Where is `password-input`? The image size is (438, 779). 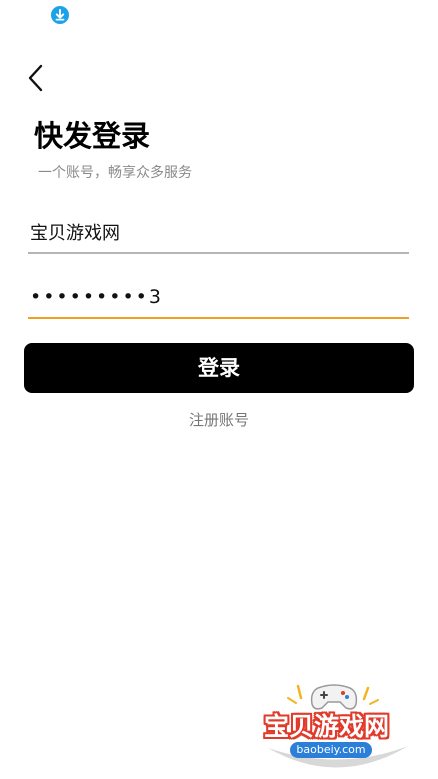 password-input is located at coordinates (218, 297).